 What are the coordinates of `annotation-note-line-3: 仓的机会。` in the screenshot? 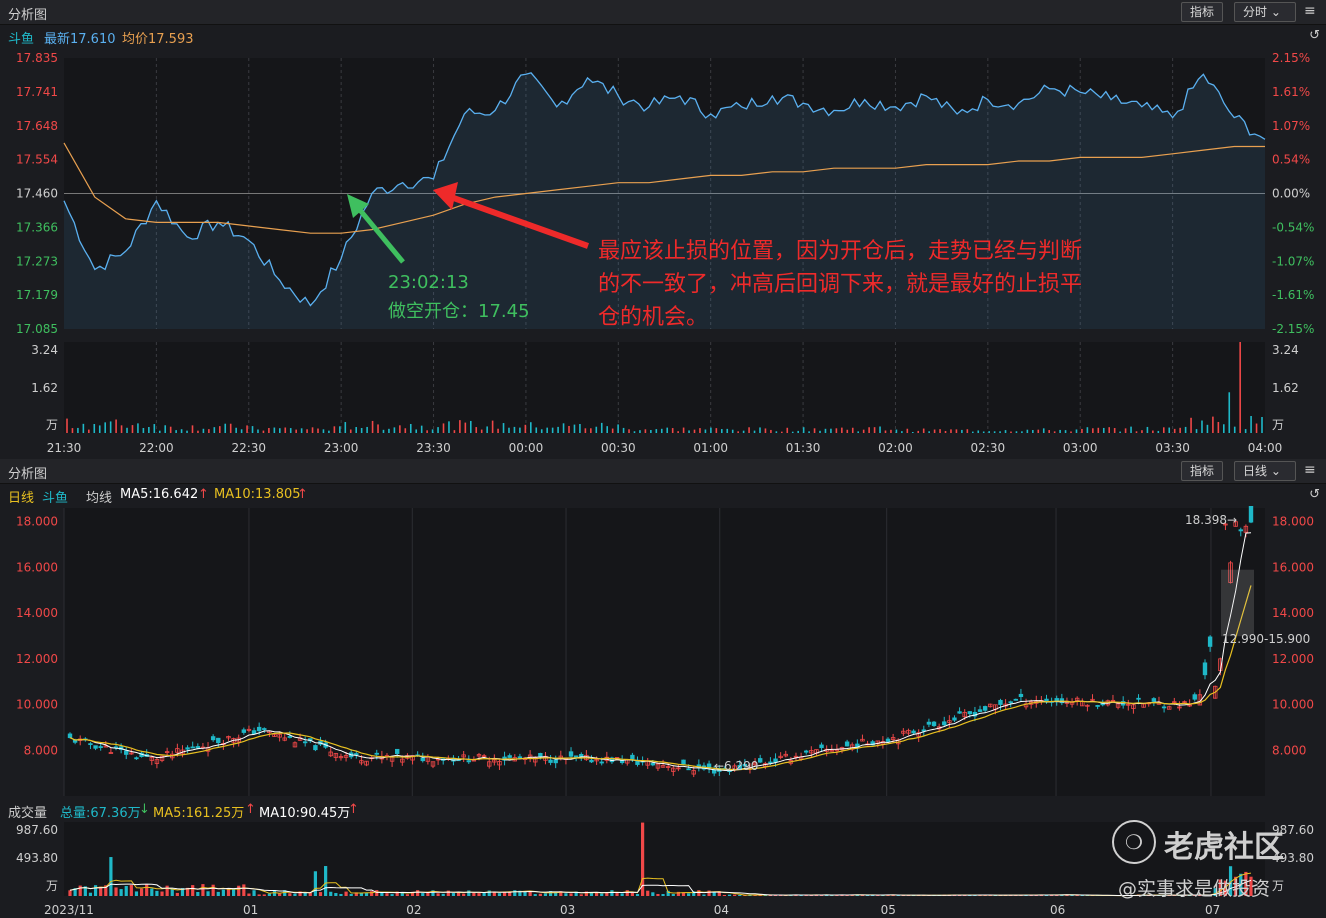 It's located at (653, 317).